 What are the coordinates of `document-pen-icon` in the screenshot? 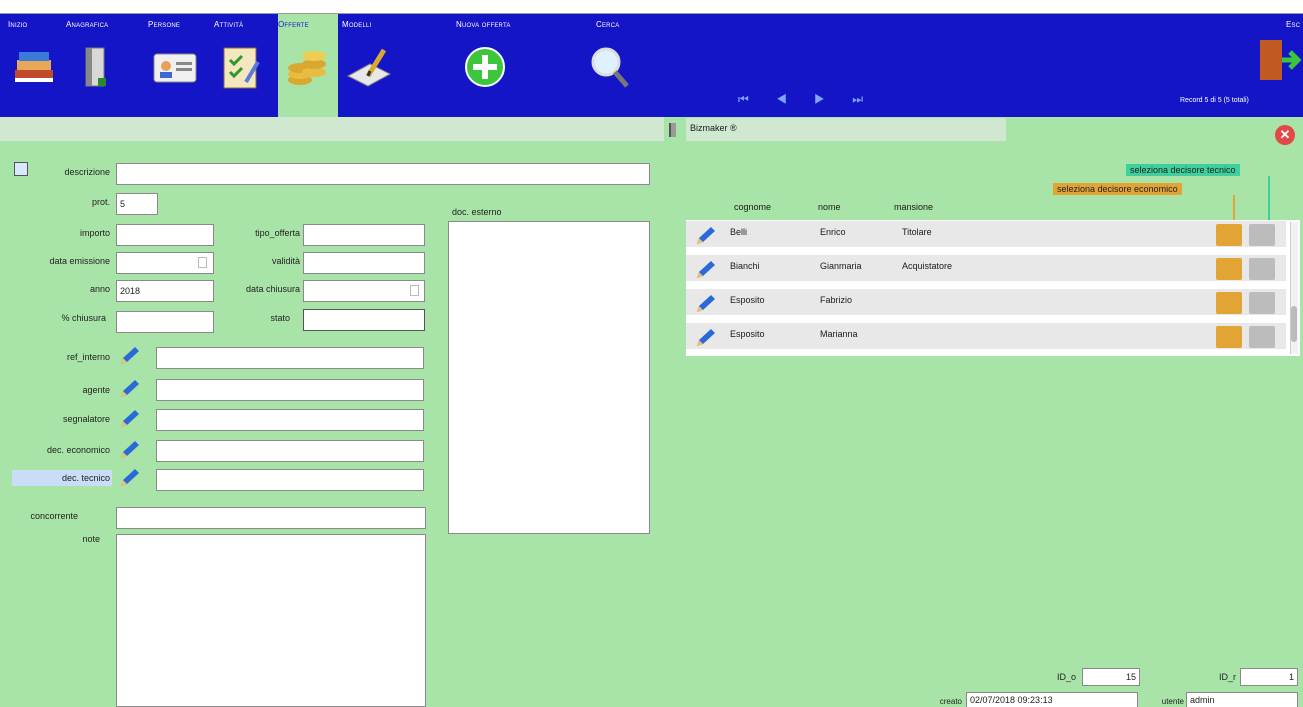 It's located at (369, 67).